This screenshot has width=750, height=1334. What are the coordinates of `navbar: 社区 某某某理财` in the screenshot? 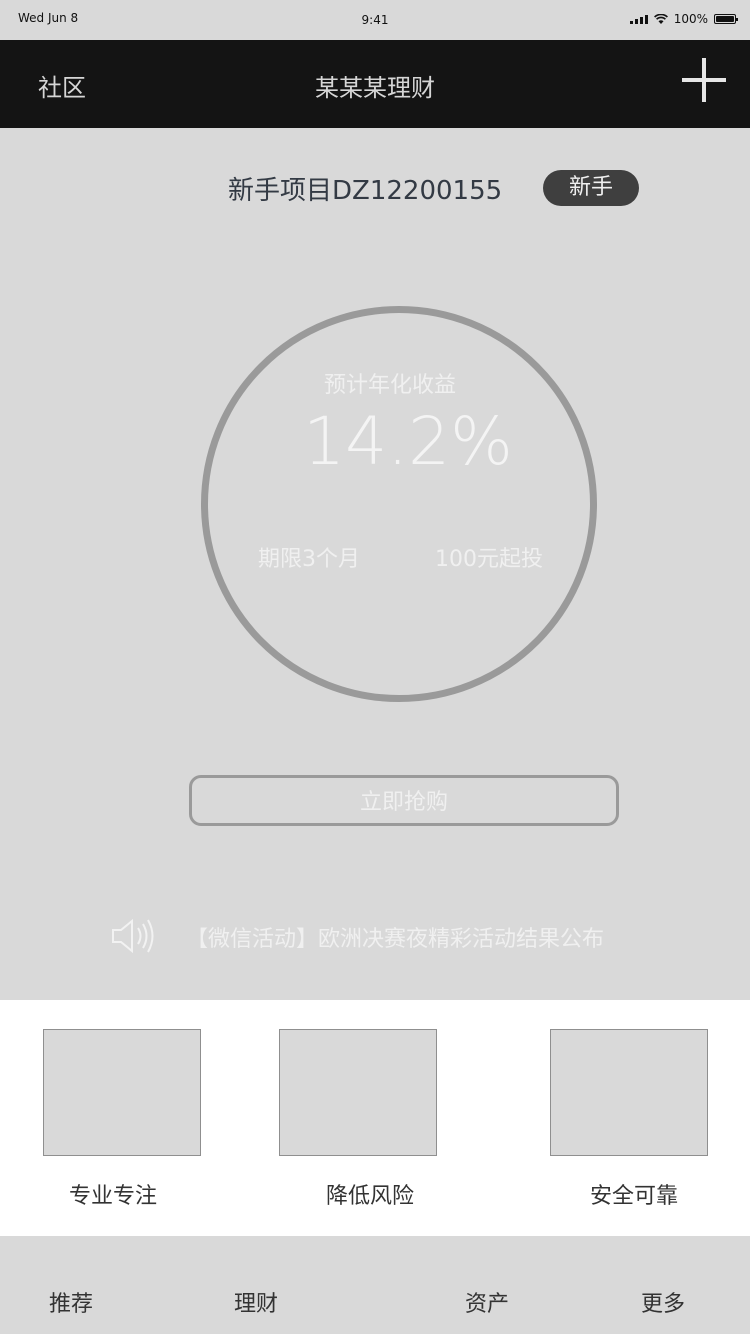 It's located at (375, 84).